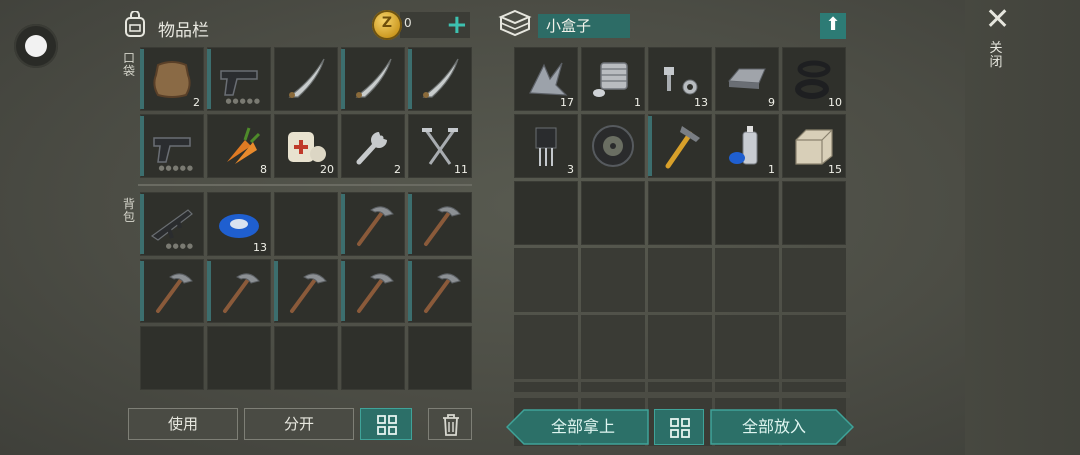 The image size is (1080, 455). Describe the element at coordinates (680, 79) in the screenshot. I see `slot-bolts: 13` at that location.